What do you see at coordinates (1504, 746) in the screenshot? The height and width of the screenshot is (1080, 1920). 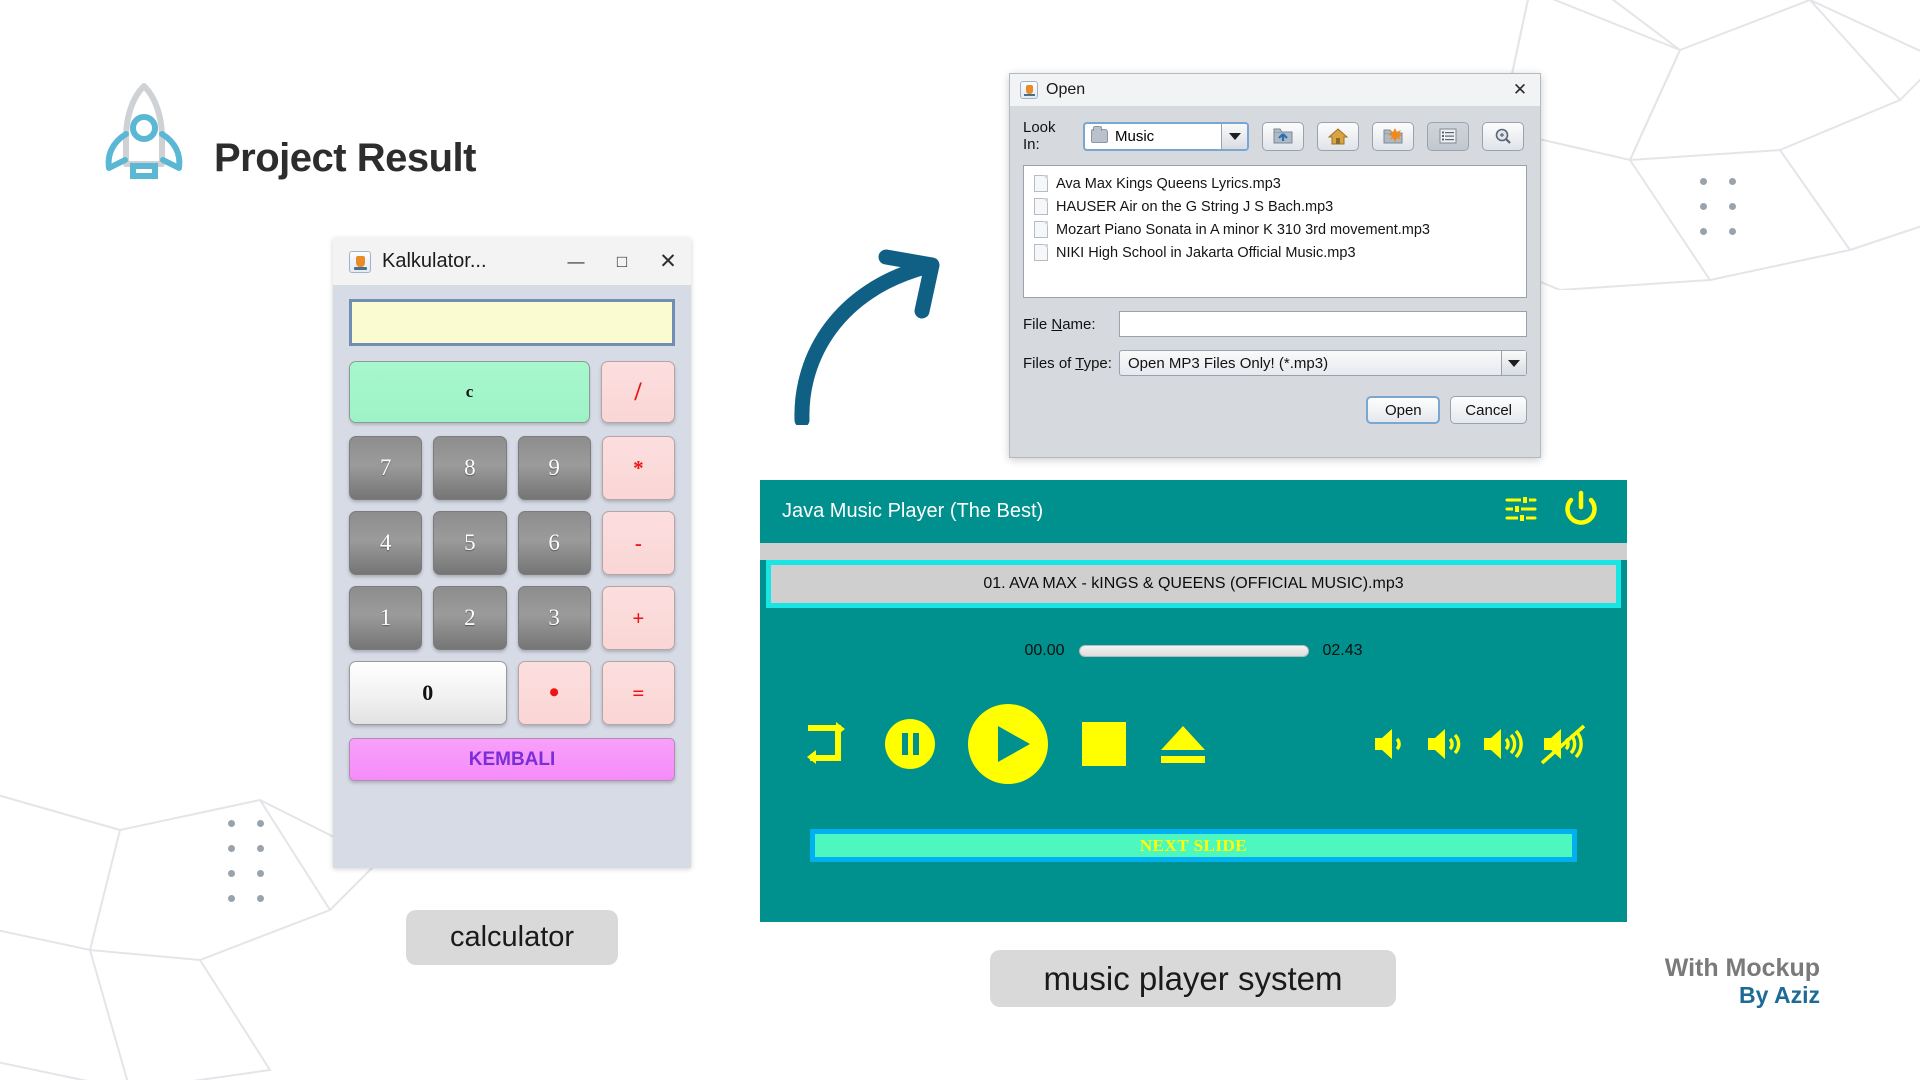 I see `volume-high-icon` at bounding box center [1504, 746].